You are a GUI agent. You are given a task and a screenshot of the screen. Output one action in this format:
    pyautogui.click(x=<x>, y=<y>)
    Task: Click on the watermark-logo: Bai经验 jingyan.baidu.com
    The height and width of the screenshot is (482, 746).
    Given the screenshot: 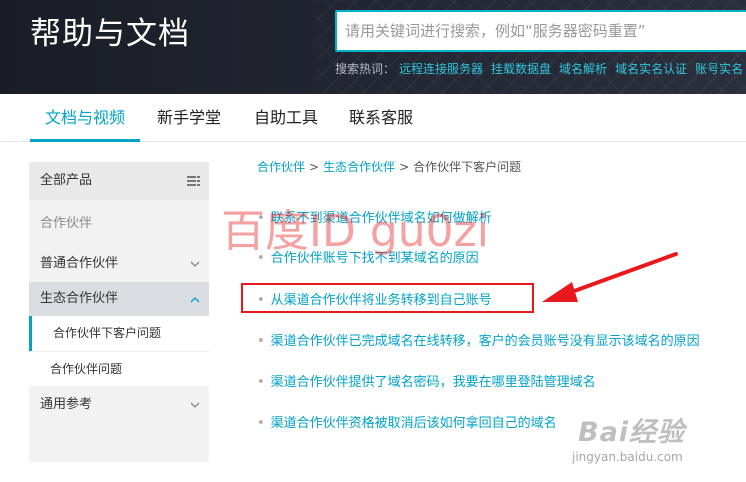 What is the action you would take?
    pyautogui.click(x=648, y=440)
    